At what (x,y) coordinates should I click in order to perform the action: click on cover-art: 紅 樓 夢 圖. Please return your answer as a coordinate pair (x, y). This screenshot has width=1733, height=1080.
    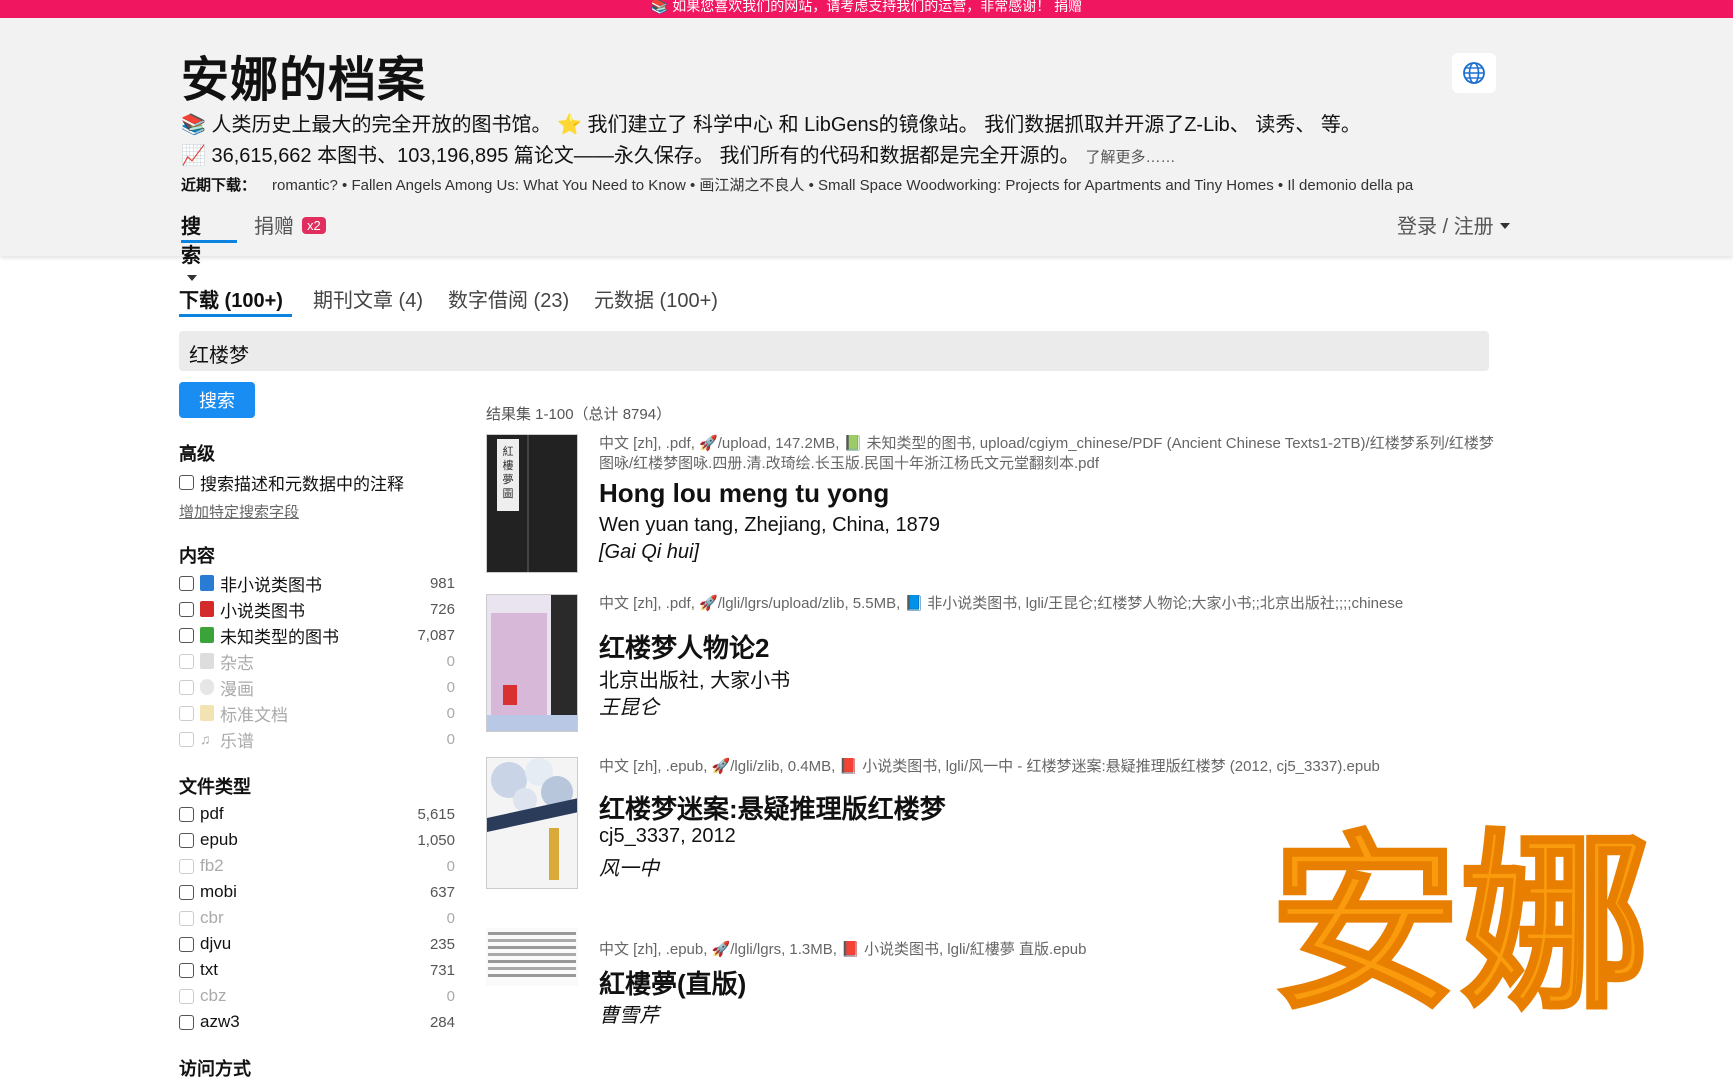
    Looking at the image, I should click on (532, 503).